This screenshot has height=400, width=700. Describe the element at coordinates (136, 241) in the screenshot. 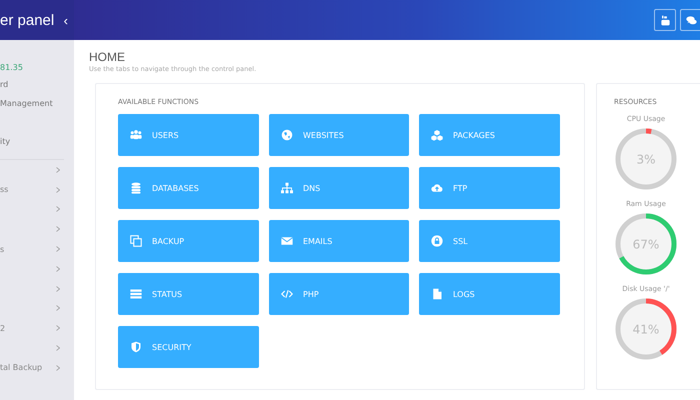

I see `copy-icon` at that location.